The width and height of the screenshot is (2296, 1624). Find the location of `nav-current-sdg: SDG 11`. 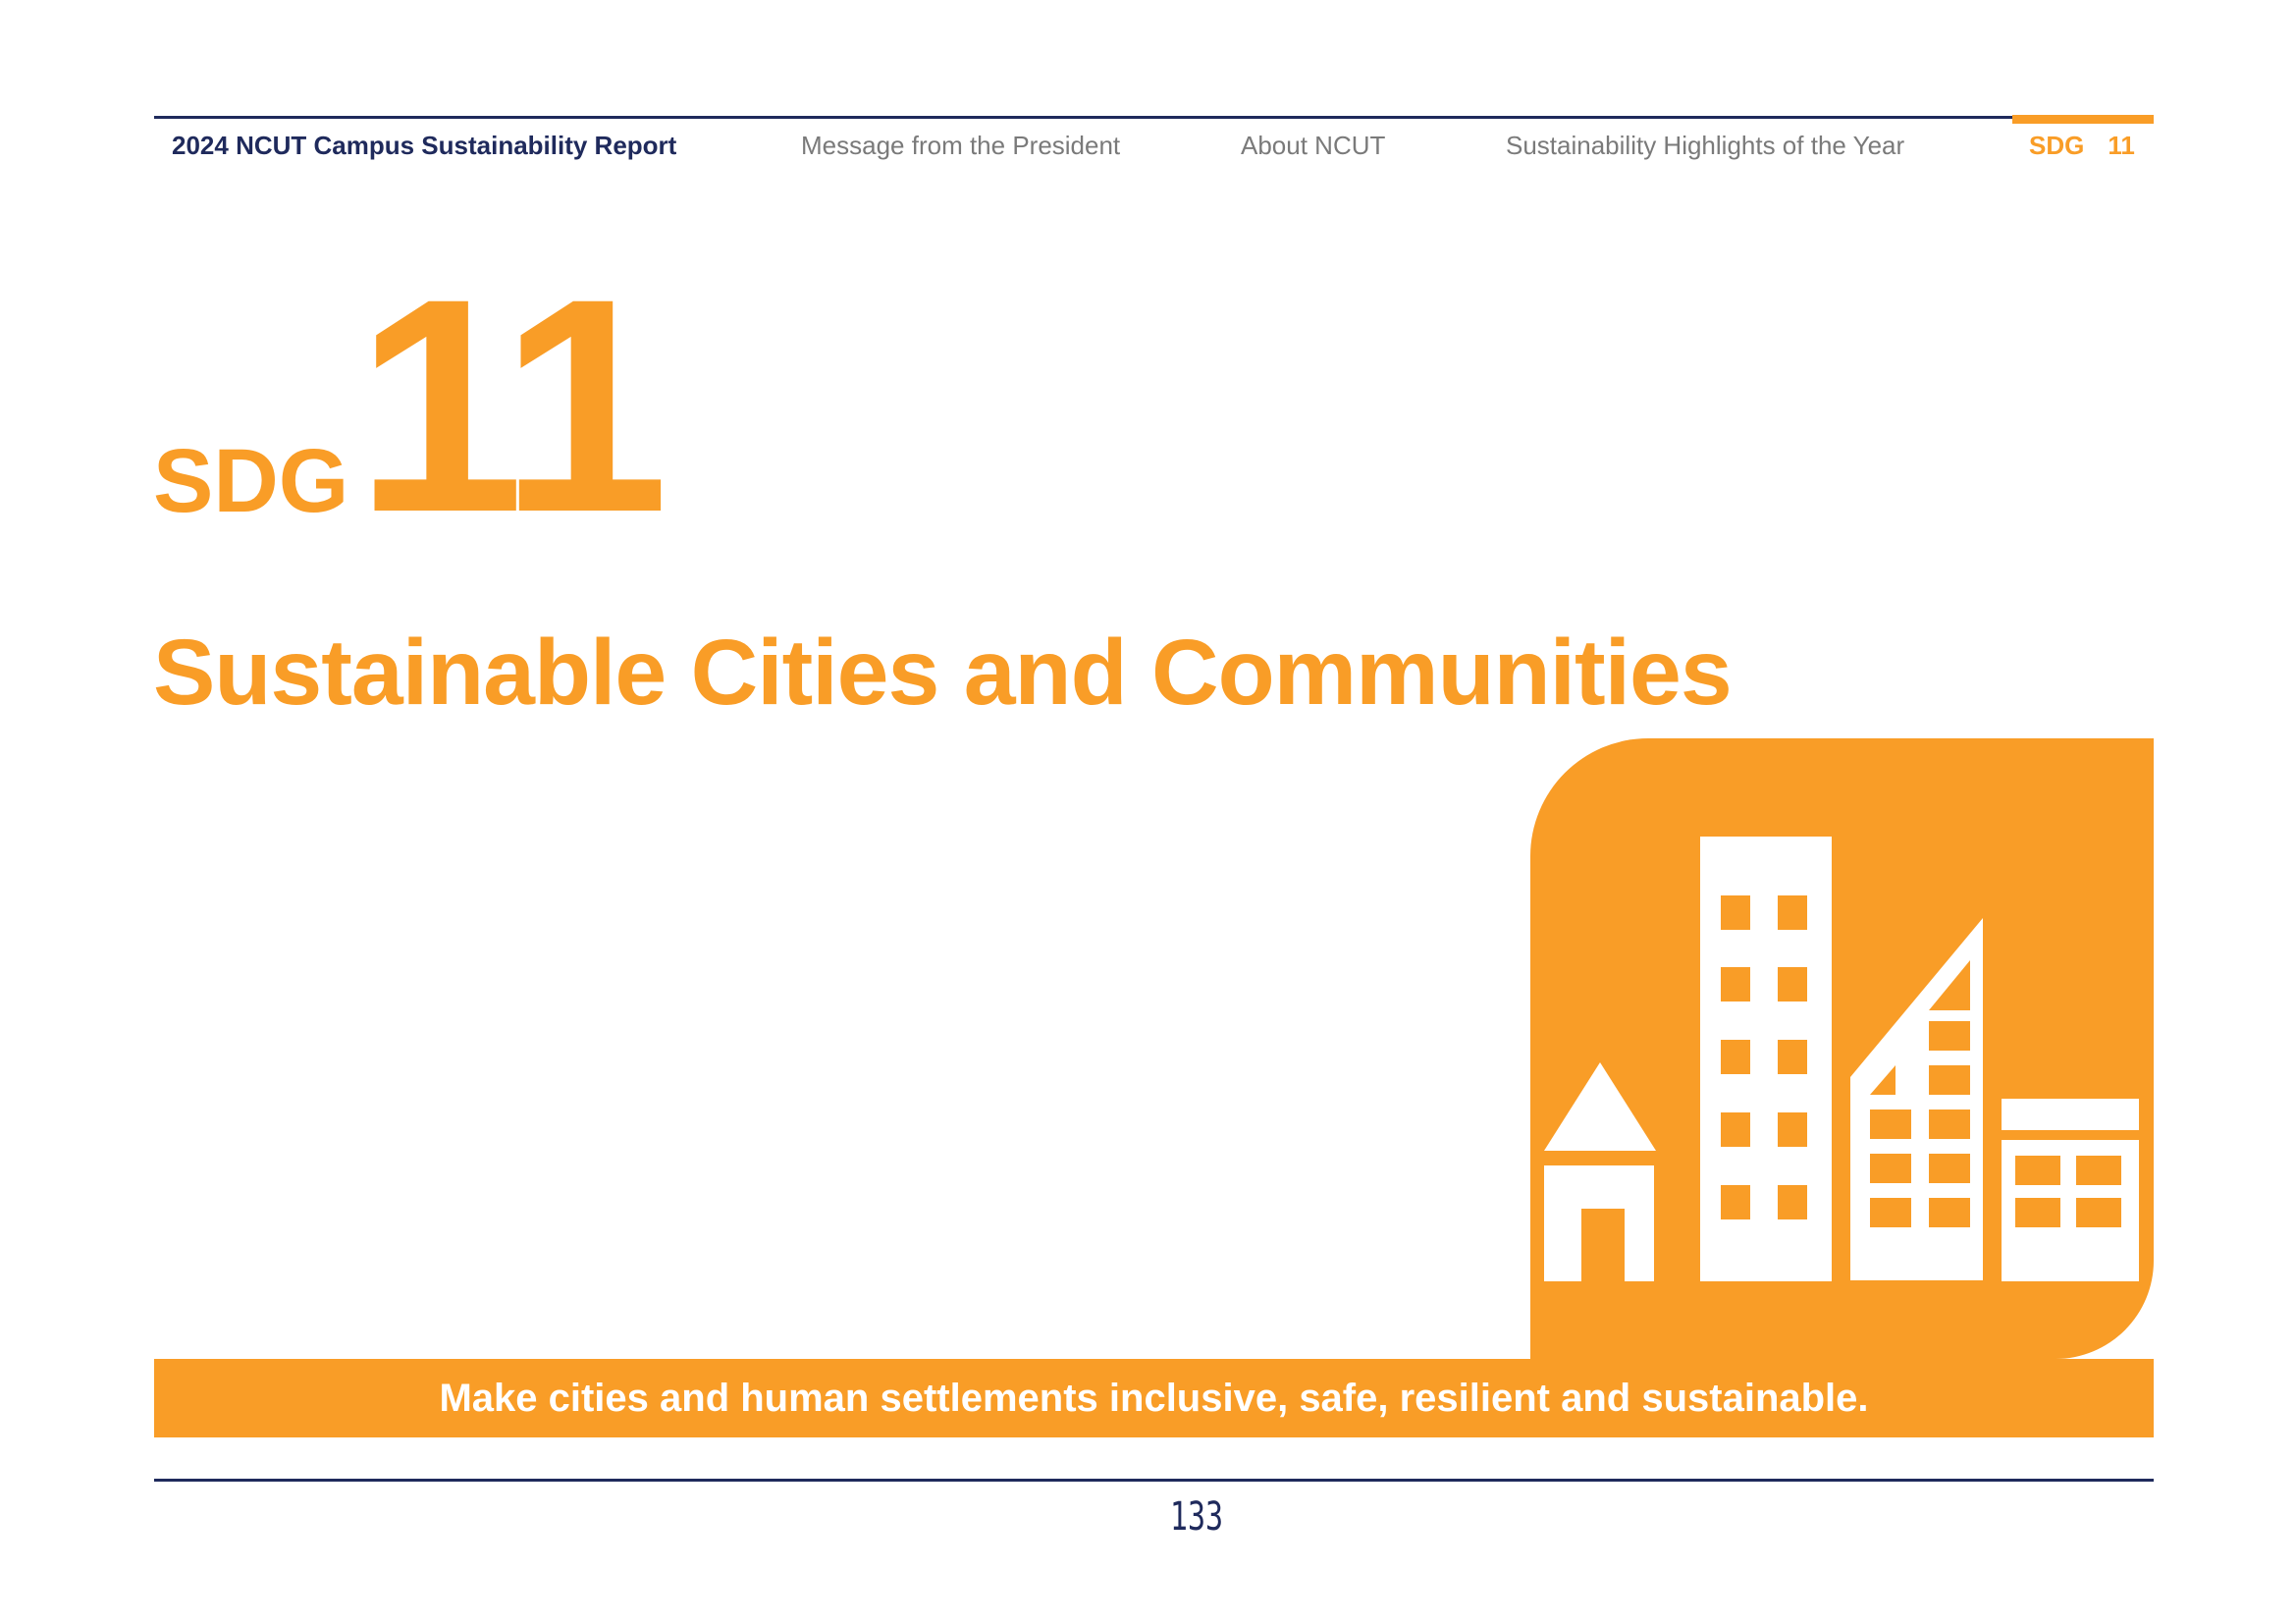

nav-current-sdg: SDG 11 is located at coordinates (2082, 145).